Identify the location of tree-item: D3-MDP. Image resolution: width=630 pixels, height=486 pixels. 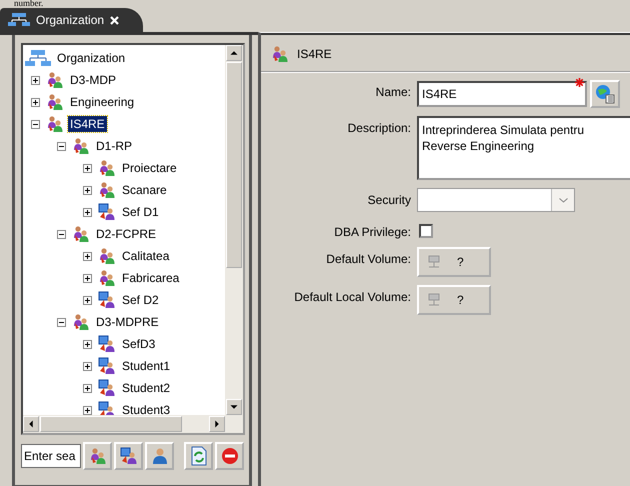
(93, 80).